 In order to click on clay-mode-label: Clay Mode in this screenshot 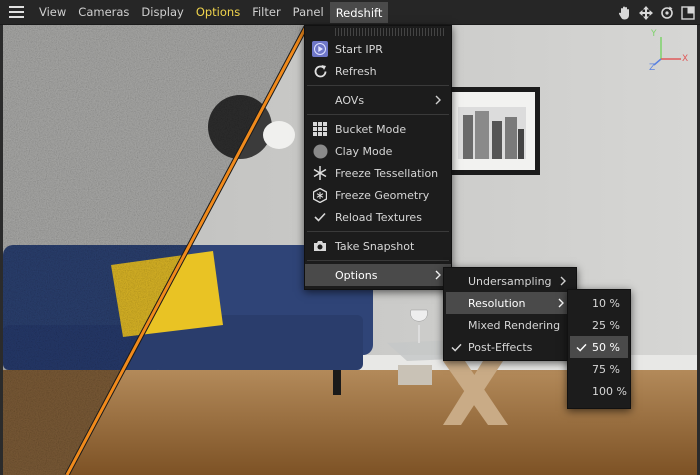, I will do `click(364, 151)`.